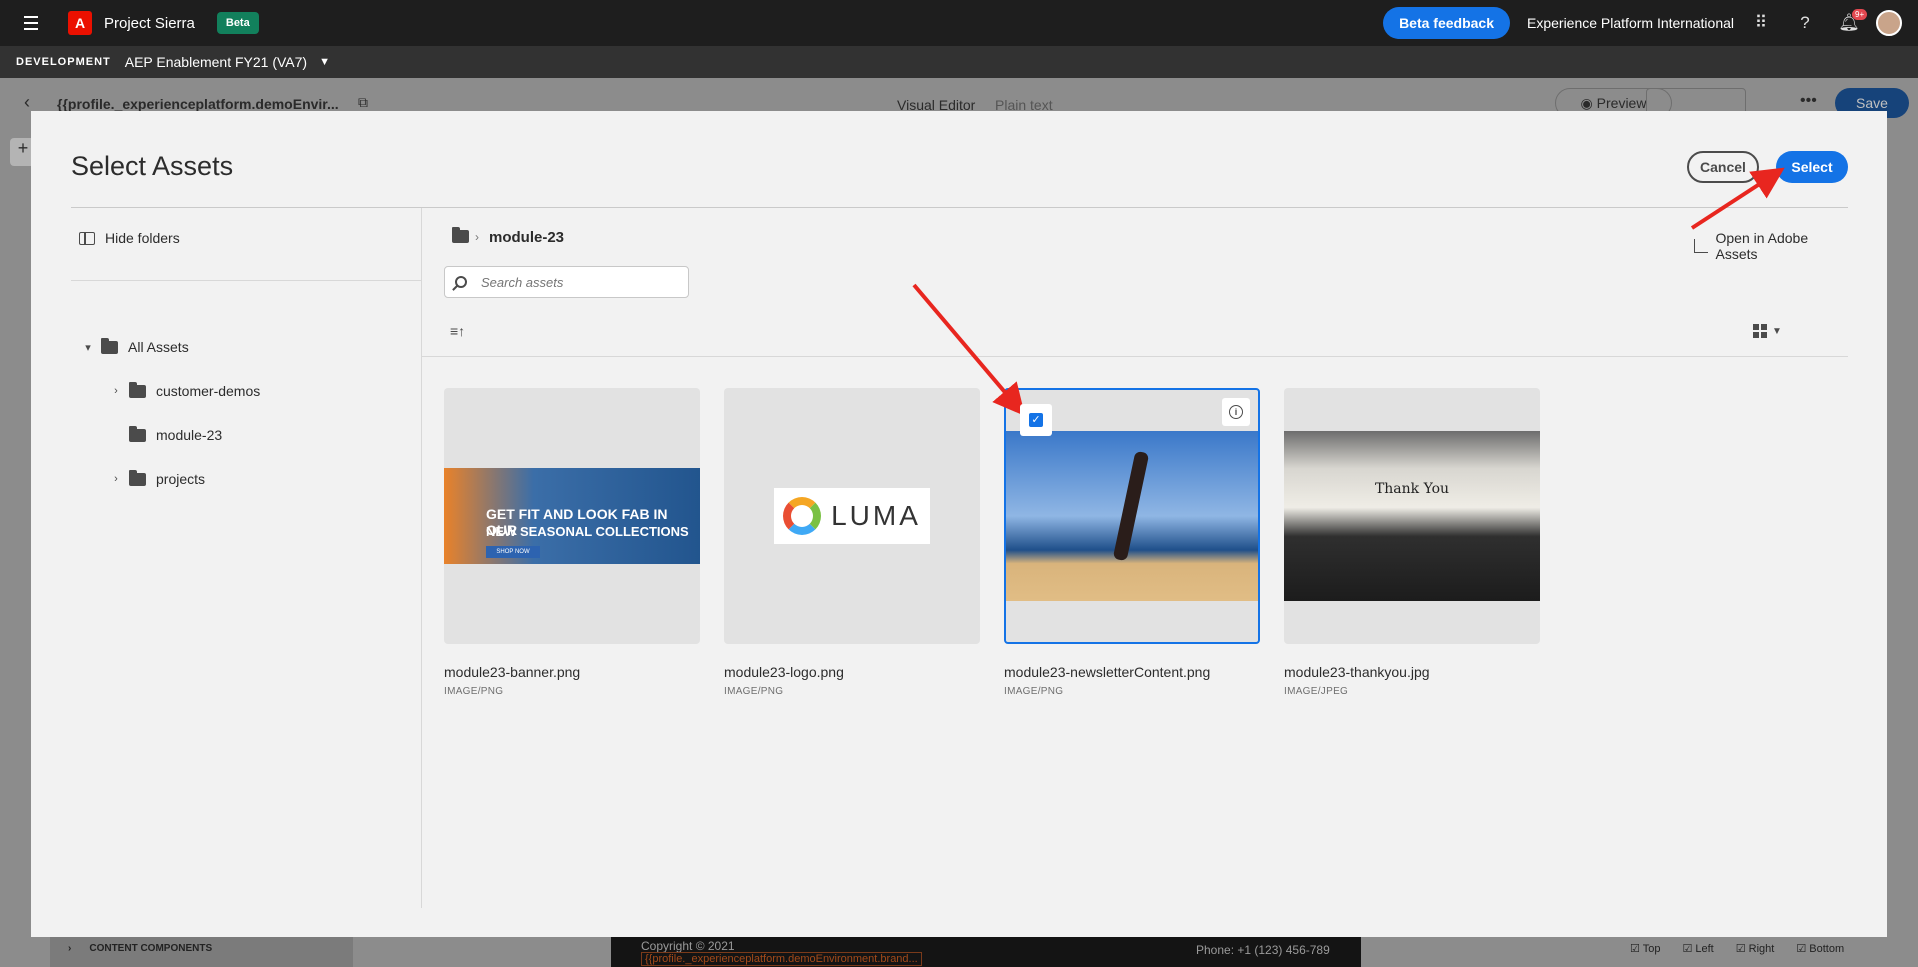 This screenshot has width=1918, height=967. I want to click on footer-copyright: Copyright © 2021, so click(688, 946).